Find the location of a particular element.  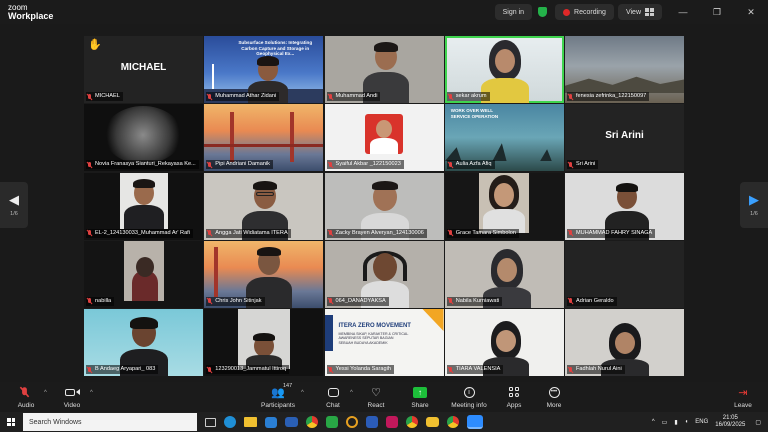

arrow-right-icon: ▶ is located at coordinates (754, 199).